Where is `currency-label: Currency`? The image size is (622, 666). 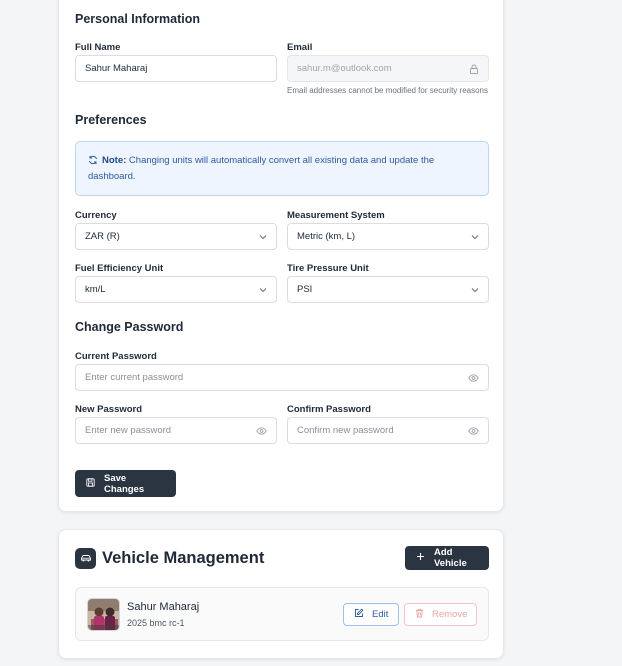 currency-label: Currency is located at coordinates (96, 215).